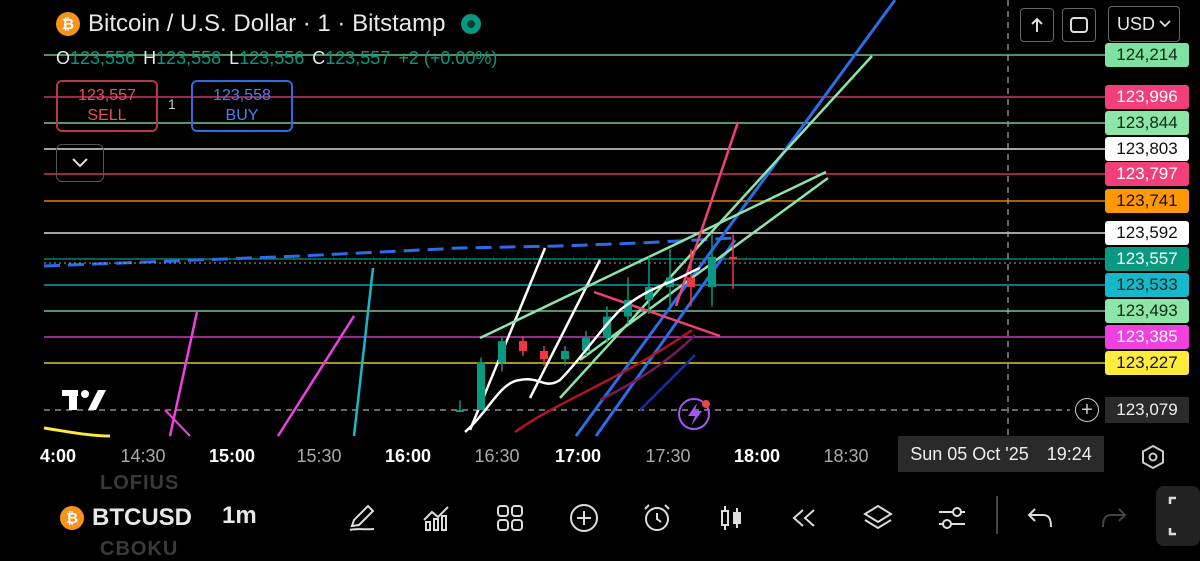 The image size is (1200, 561). What do you see at coordinates (1147, 174) in the screenshot?
I see `price-scale-label: 123,797` at bounding box center [1147, 174].